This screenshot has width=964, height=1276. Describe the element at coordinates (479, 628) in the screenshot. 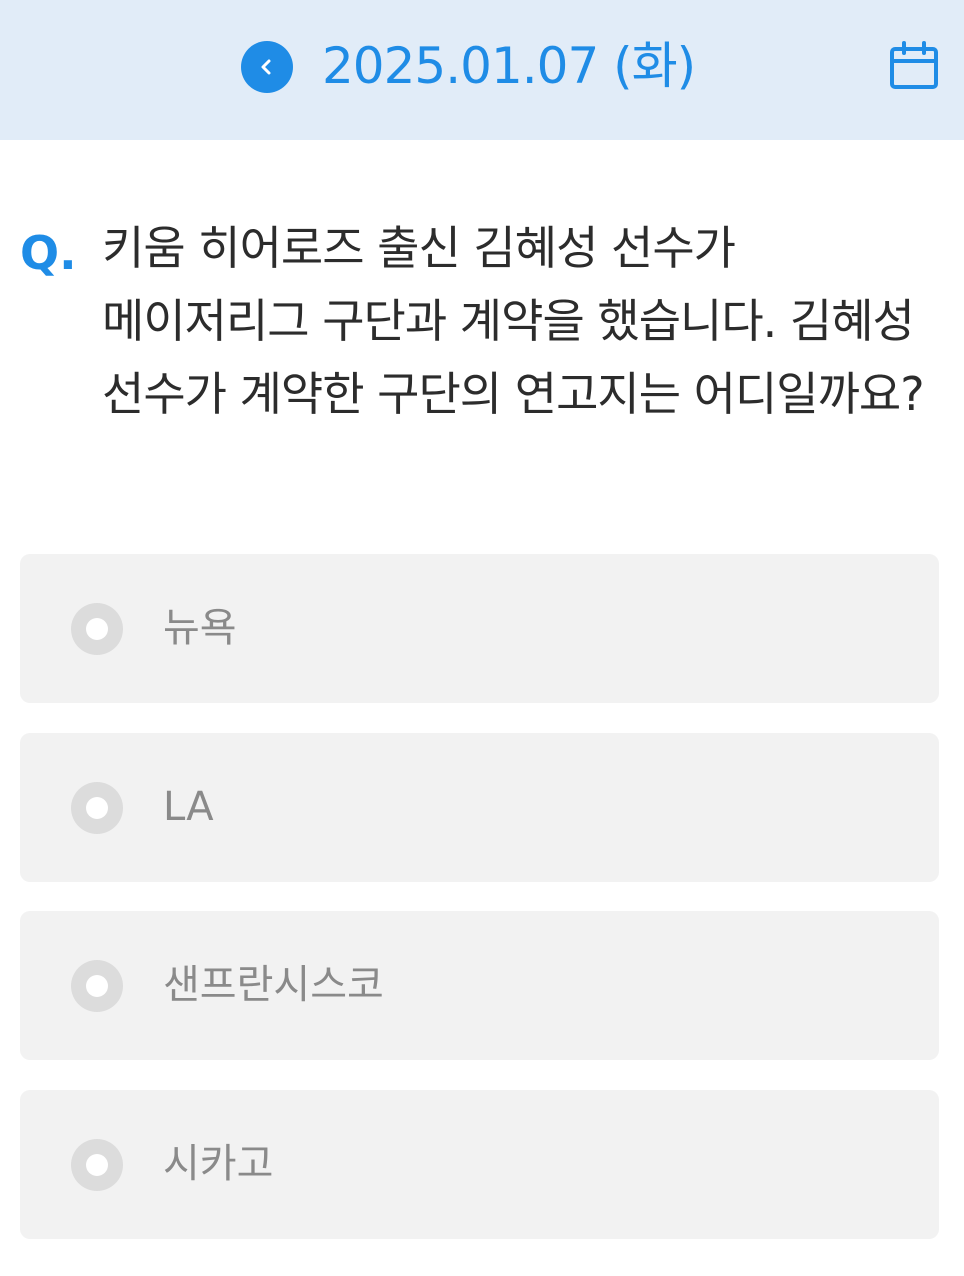

I see `answer-option-1: 뉴욕` at that location.